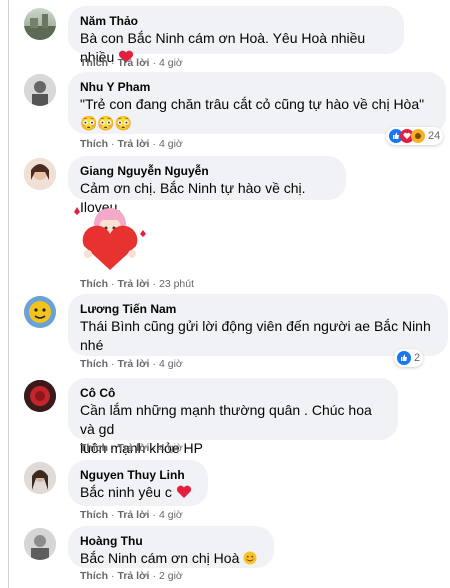  I want to click on comment-actions: Thích · Trả lời · 23 phút, so click(137, 284).